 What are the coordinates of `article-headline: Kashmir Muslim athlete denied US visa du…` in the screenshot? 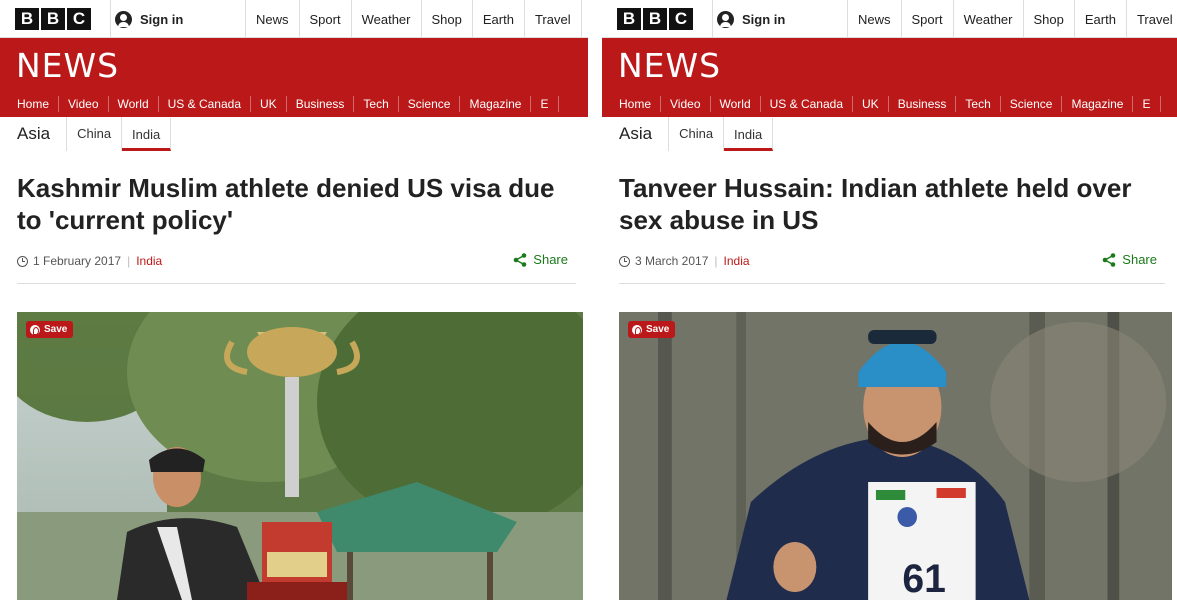 It's located at (286, 204).